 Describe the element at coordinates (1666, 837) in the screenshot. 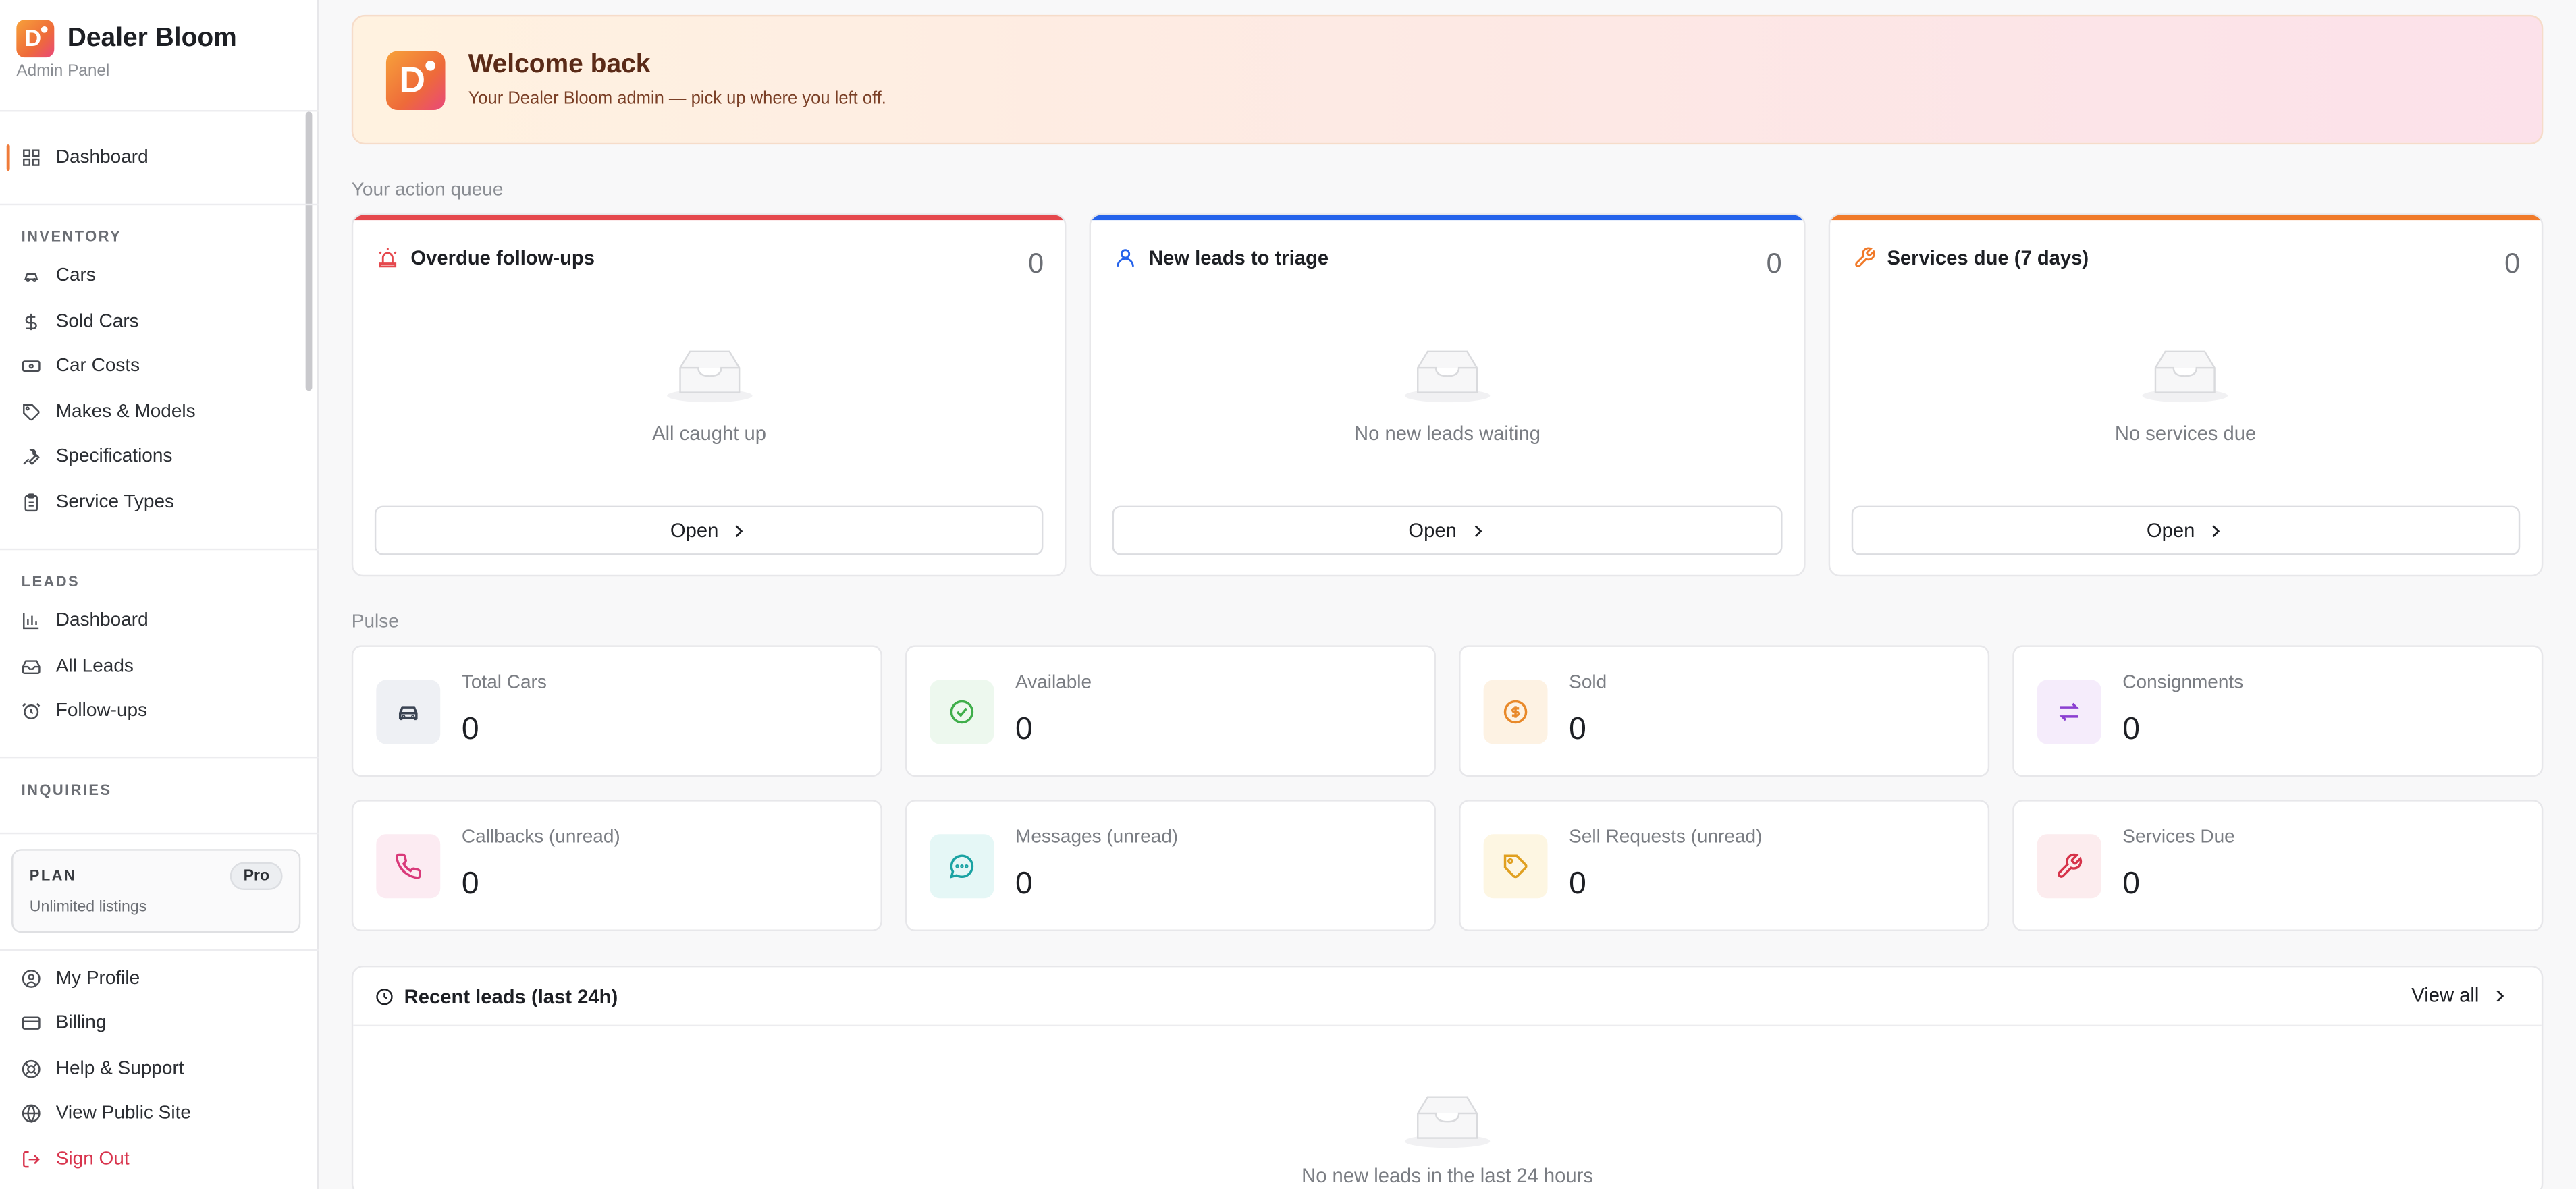

I see `stat-label: Sell Requests (unread)` at that location.